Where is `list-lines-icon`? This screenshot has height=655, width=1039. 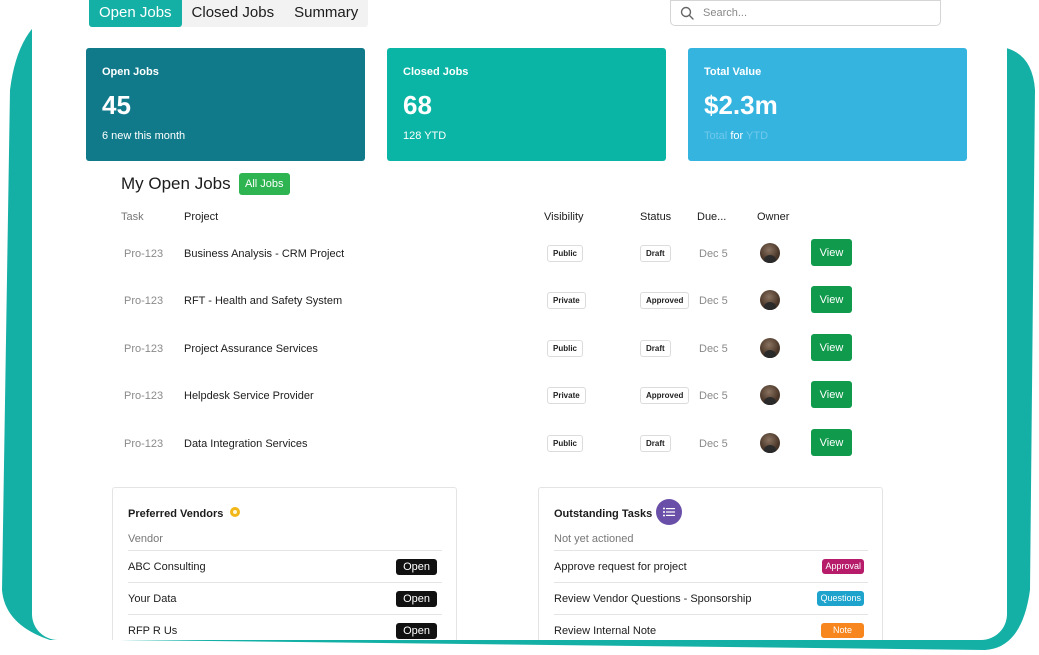
list-lines-icon is located at coordinates (669, 512).